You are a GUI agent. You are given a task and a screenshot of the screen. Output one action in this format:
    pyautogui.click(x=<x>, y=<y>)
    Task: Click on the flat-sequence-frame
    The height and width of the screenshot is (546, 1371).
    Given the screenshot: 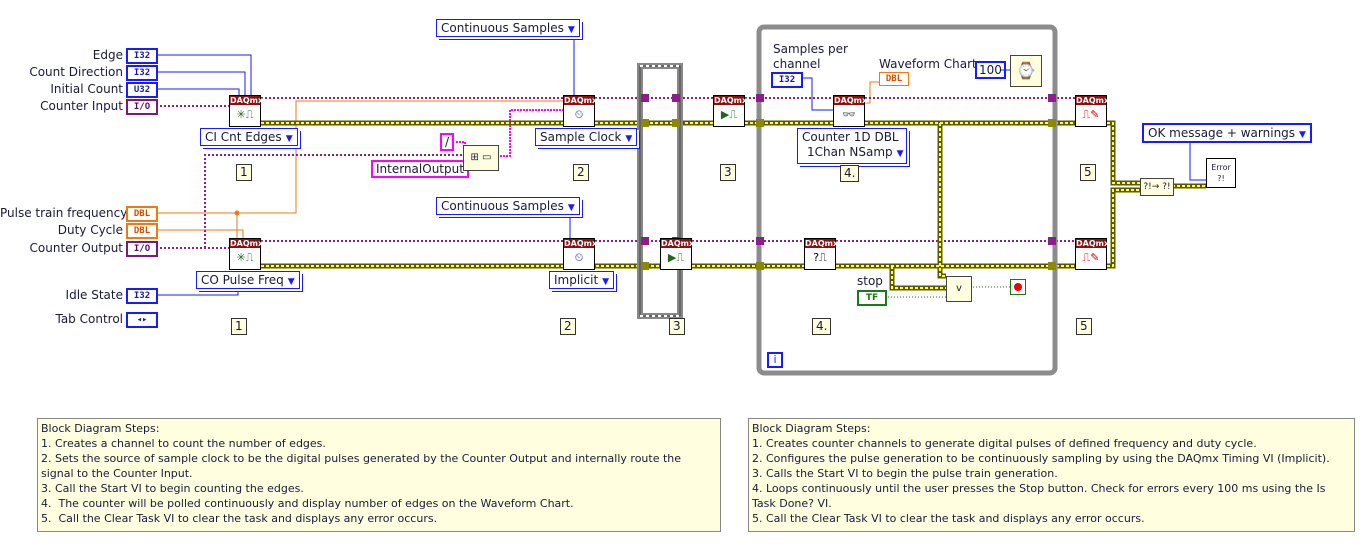 What is the action you would take?
    pyautogui.click(x=660, y=191)
    